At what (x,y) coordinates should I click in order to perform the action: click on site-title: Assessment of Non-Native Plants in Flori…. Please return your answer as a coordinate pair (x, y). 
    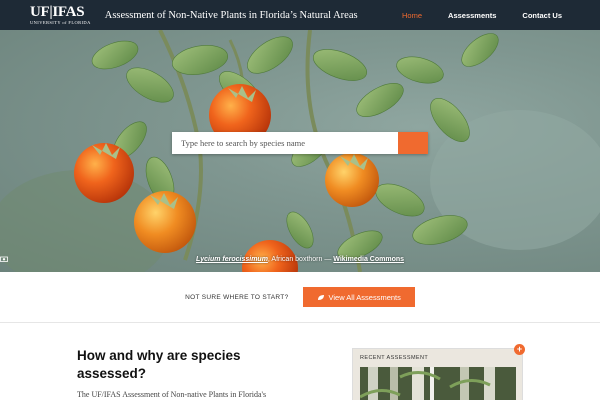
    Looking at the image, I should click on (231, 15).